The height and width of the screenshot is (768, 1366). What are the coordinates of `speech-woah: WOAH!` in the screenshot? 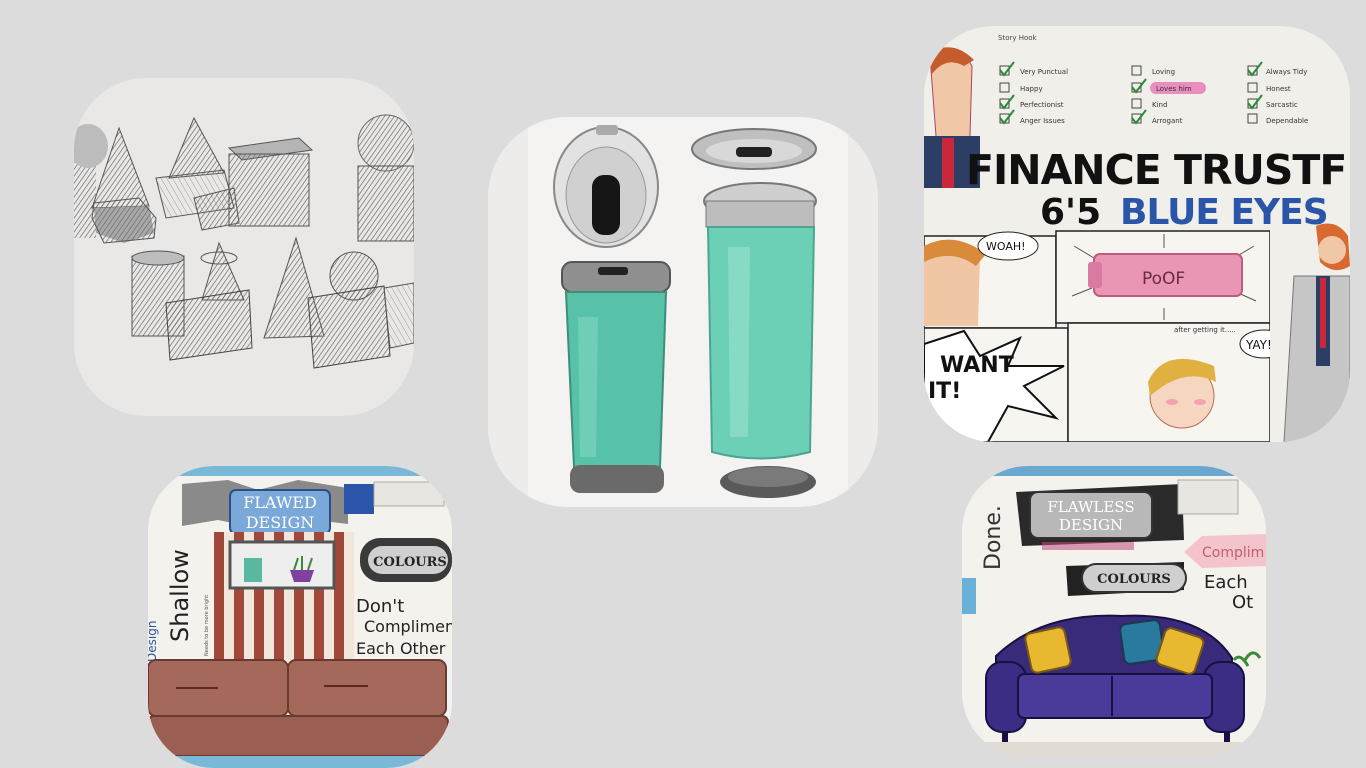 It's located at (1006, 246).